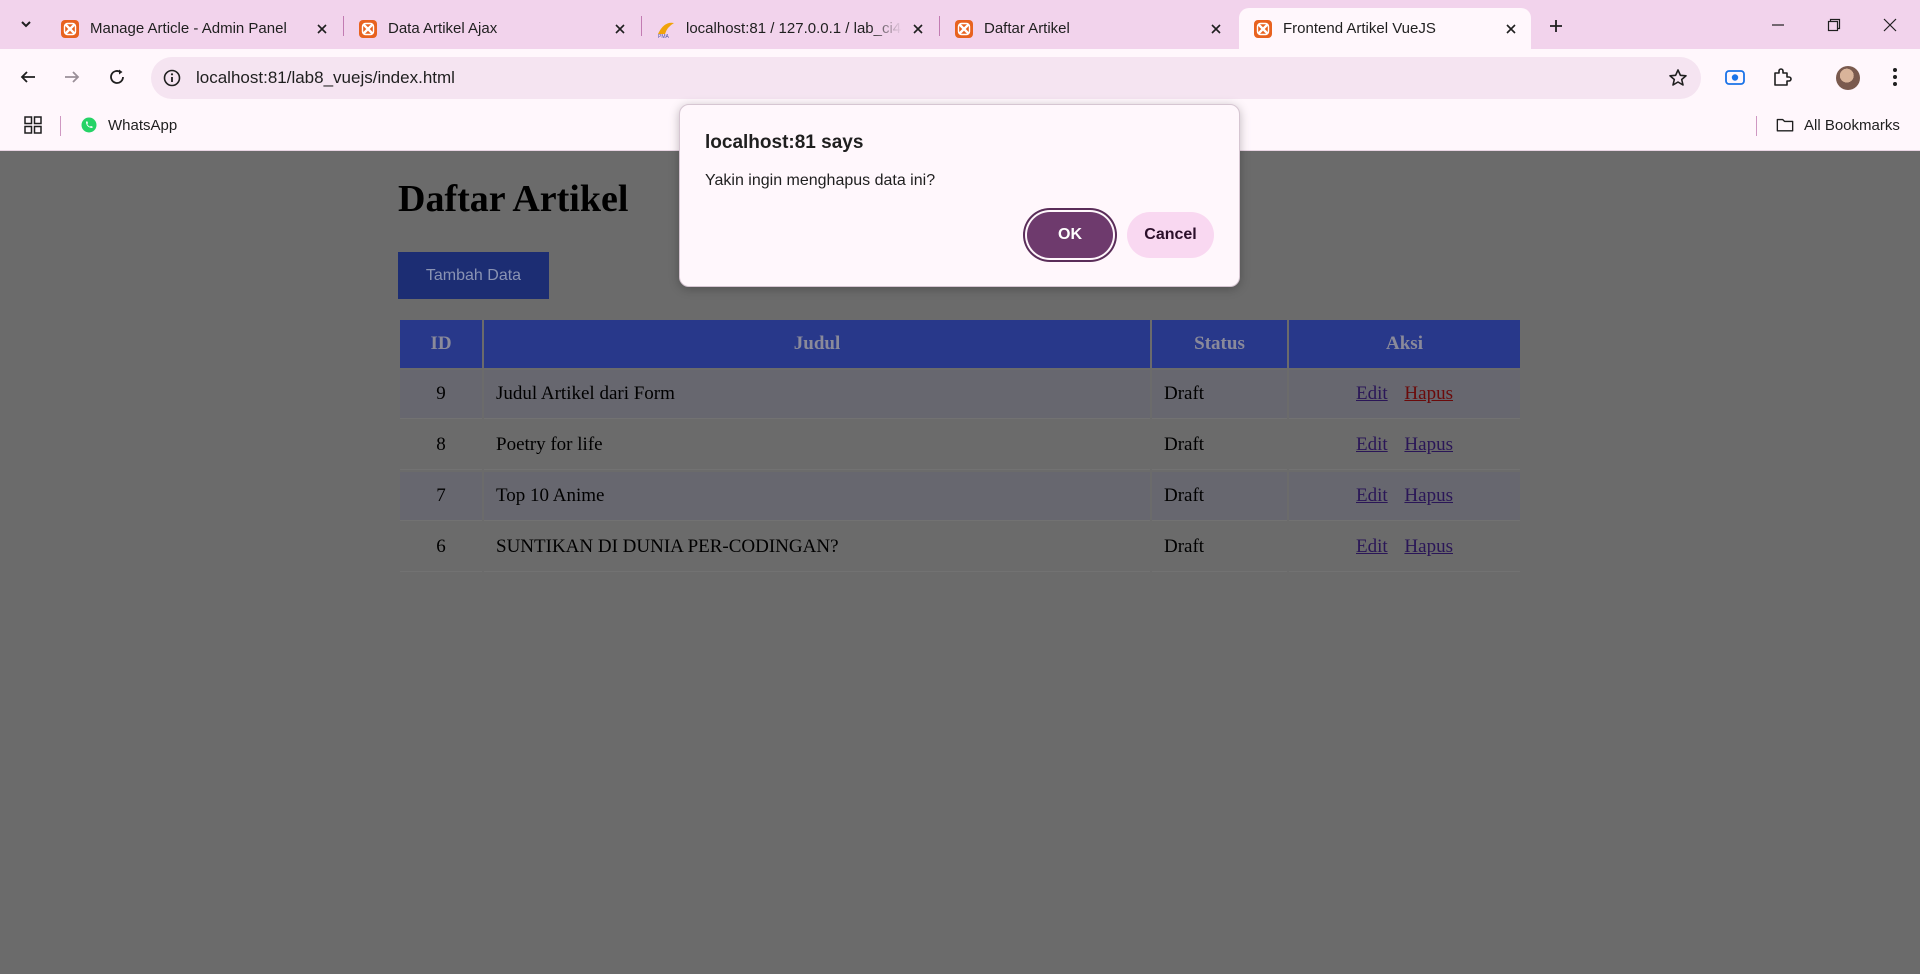 This screenshot has width=1920, height=974. Describe the element at coordinates (188, 28) in the screenshot. I see `tab-title: Manage Article - Admin Panel` at that location.